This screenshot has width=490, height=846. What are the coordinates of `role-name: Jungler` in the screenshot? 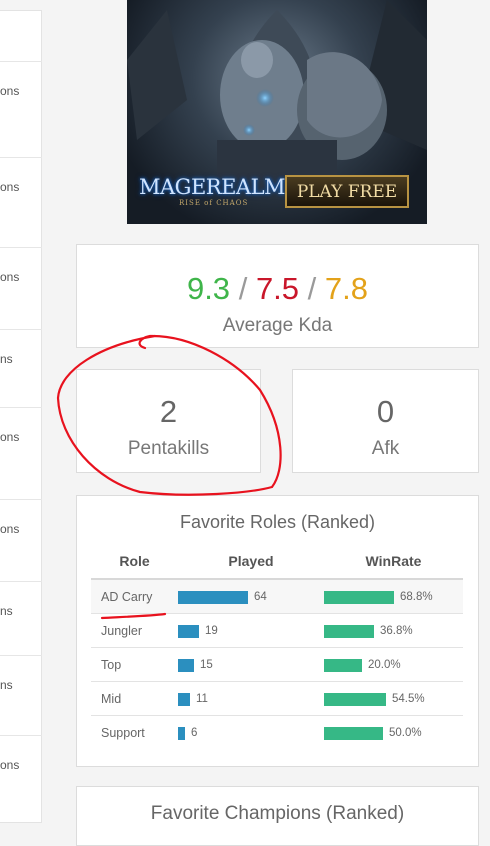 It's located at (134, 630).